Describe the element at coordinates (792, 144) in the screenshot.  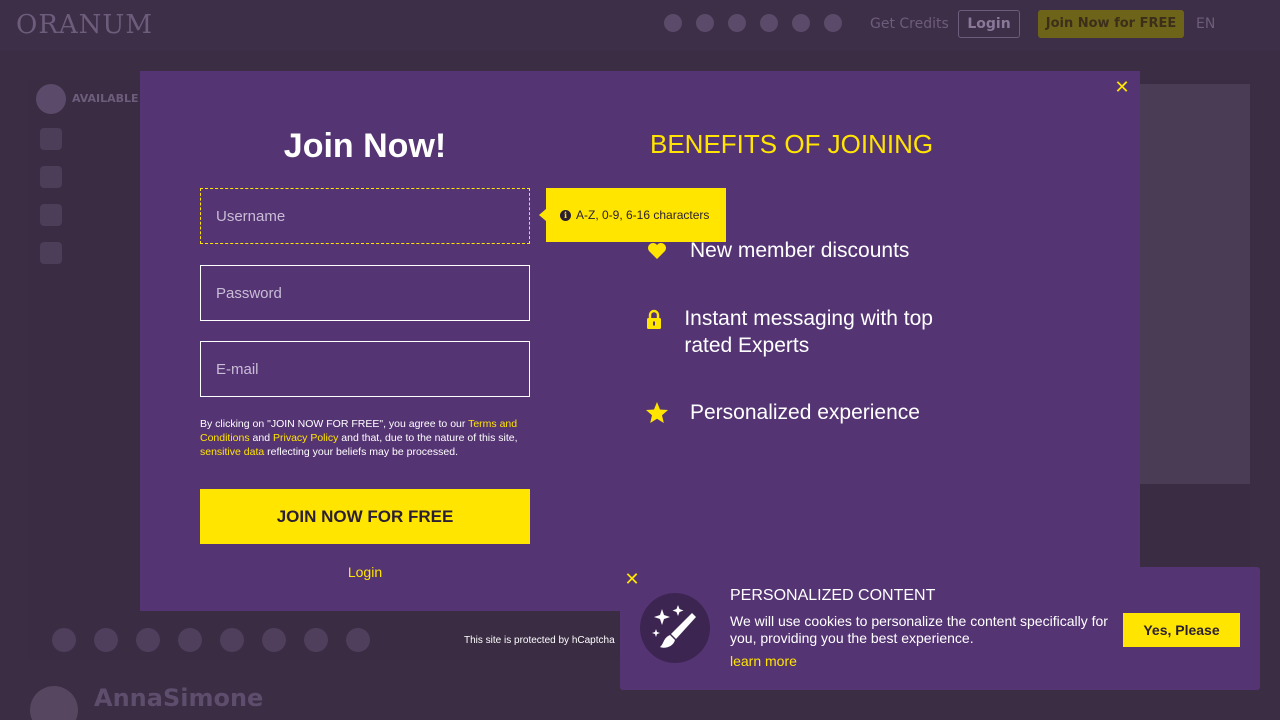
I see `benefits-title: BENEFITS OF JOINING` at that location.